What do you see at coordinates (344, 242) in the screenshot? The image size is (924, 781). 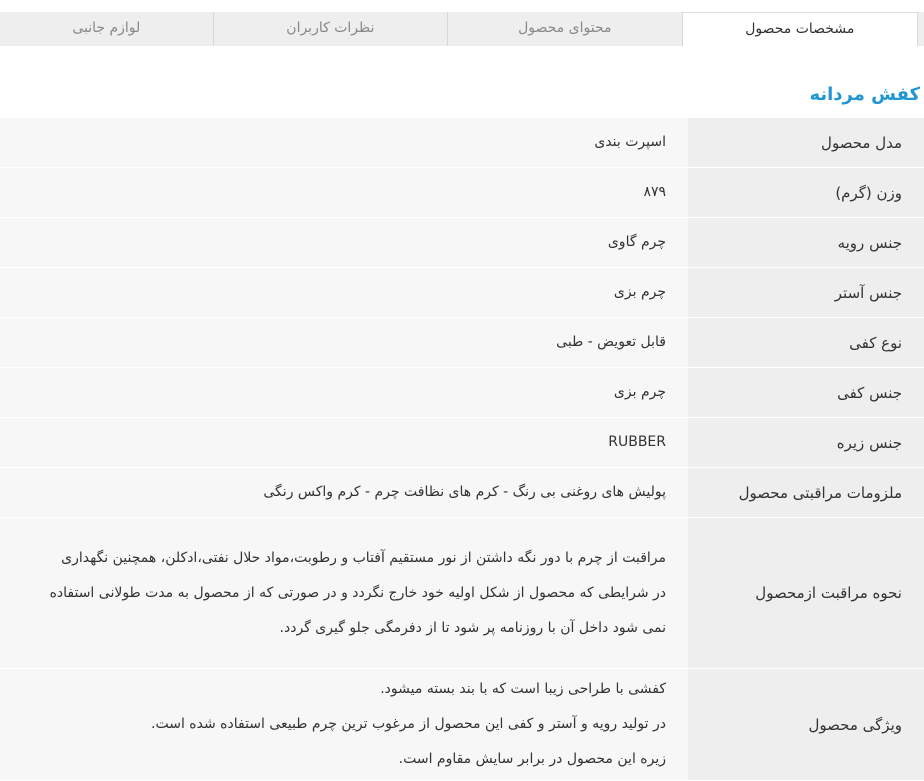 I see `spec-value: چرم گاوی` at bounding box center [344, 242].